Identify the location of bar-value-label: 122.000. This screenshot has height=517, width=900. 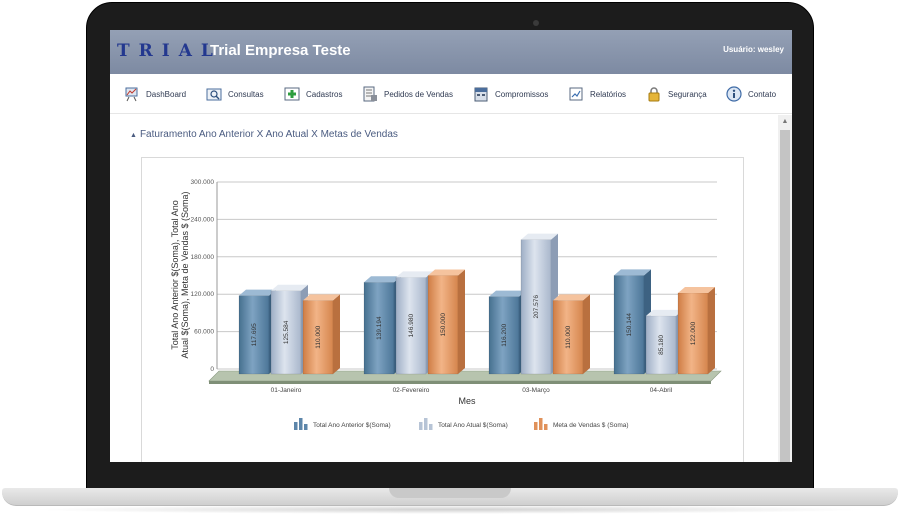
(693, 333).